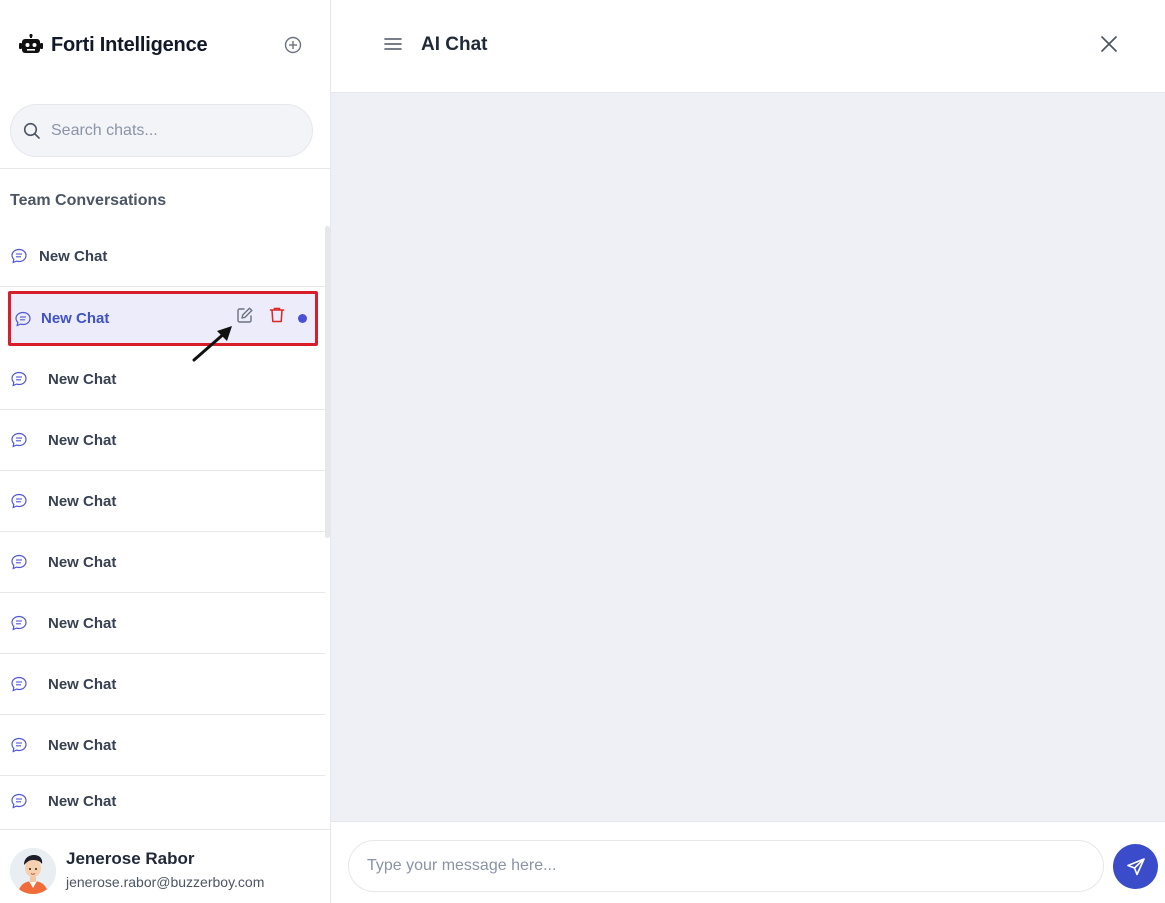  Describe the element at coordinates (129, 44) in the screenshot. I see `brand-title: Forti Intelligence` at that location.